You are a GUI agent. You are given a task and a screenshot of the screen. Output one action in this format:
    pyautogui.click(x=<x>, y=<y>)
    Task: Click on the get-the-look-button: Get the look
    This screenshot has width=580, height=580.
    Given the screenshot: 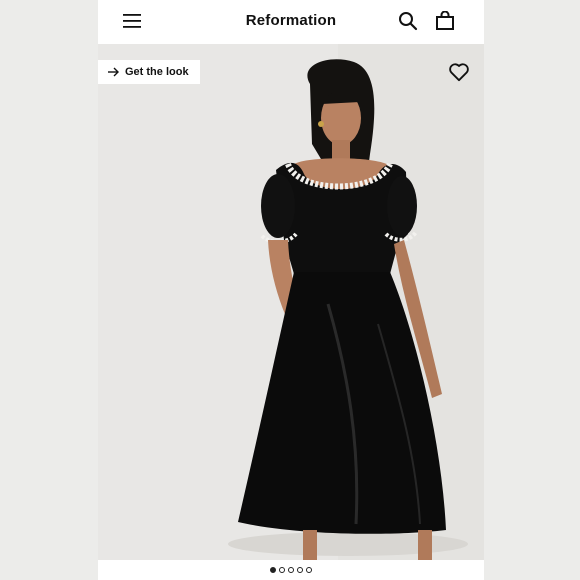 What is the action you would take?
    pyautogui.click(x=149, y=72)
    